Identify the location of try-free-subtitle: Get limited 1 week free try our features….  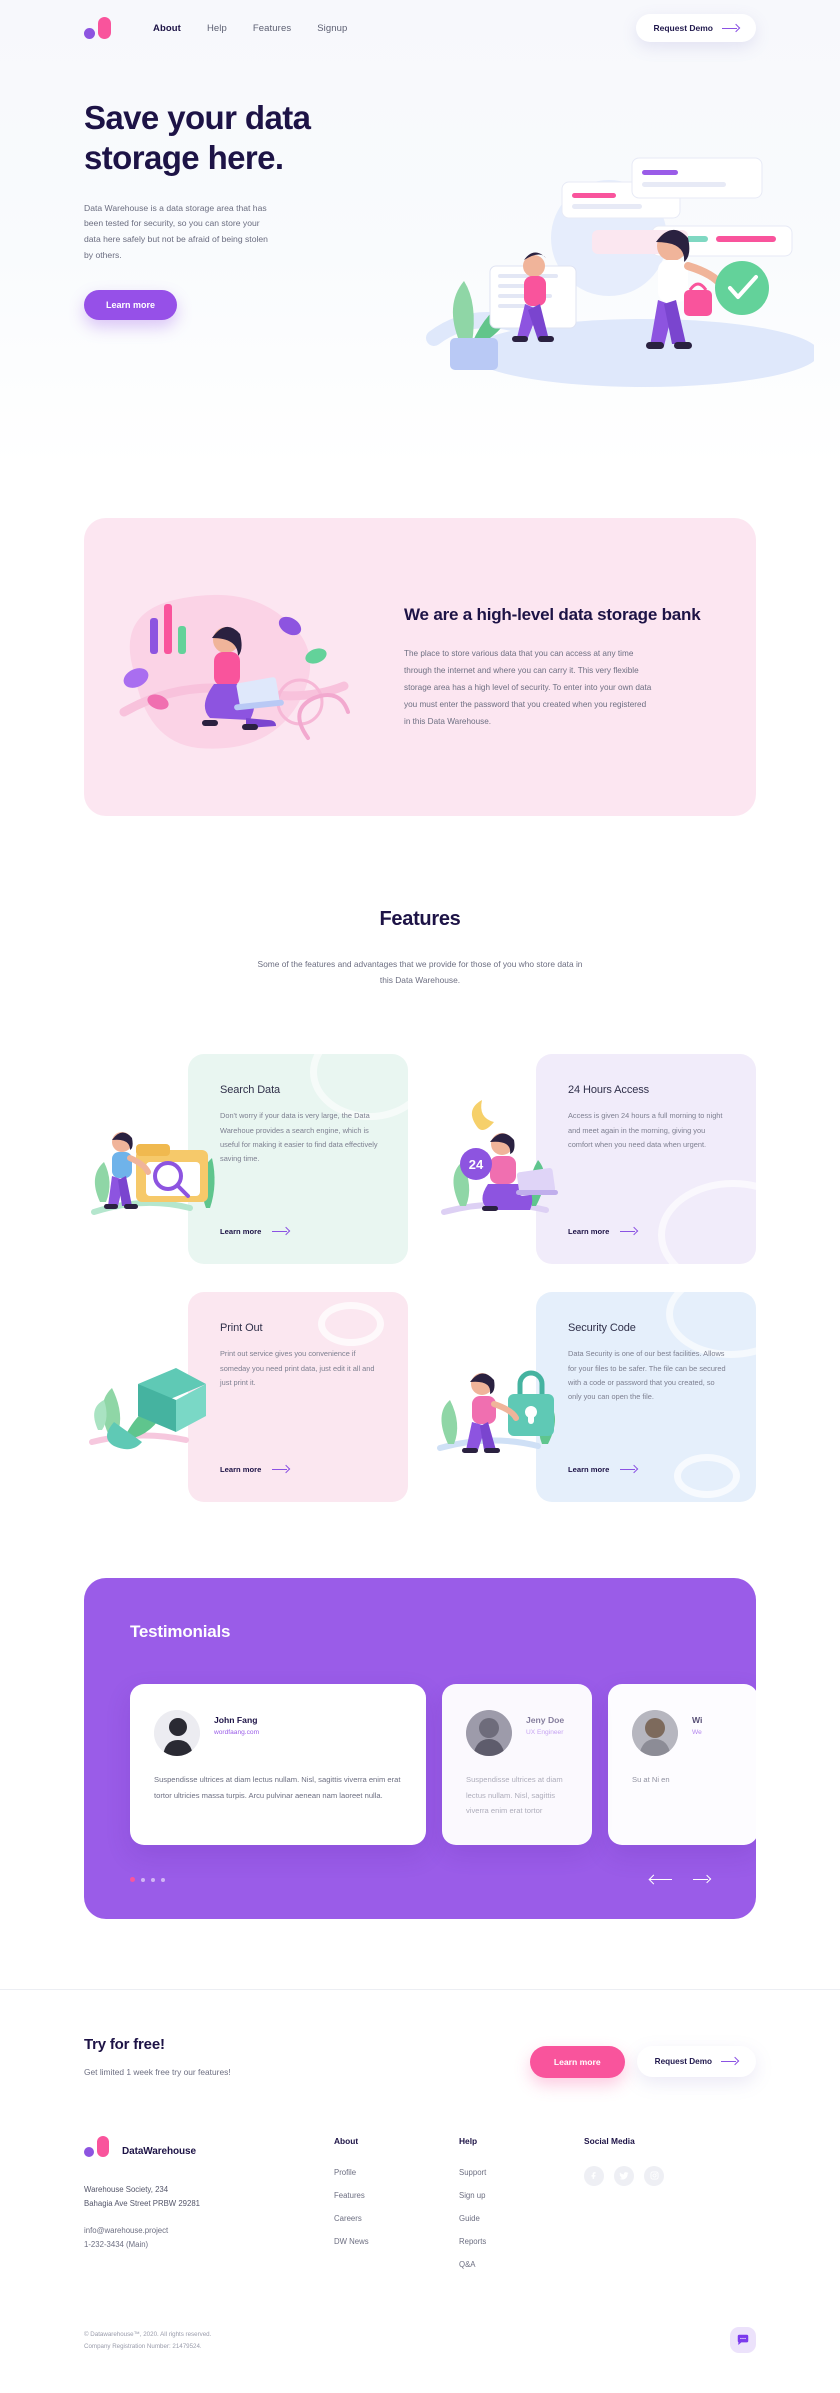
(157, 2071).